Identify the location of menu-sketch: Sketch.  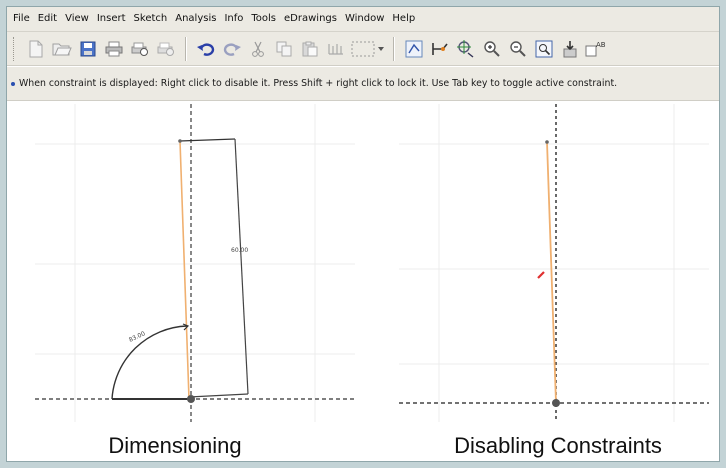
(151, 19).